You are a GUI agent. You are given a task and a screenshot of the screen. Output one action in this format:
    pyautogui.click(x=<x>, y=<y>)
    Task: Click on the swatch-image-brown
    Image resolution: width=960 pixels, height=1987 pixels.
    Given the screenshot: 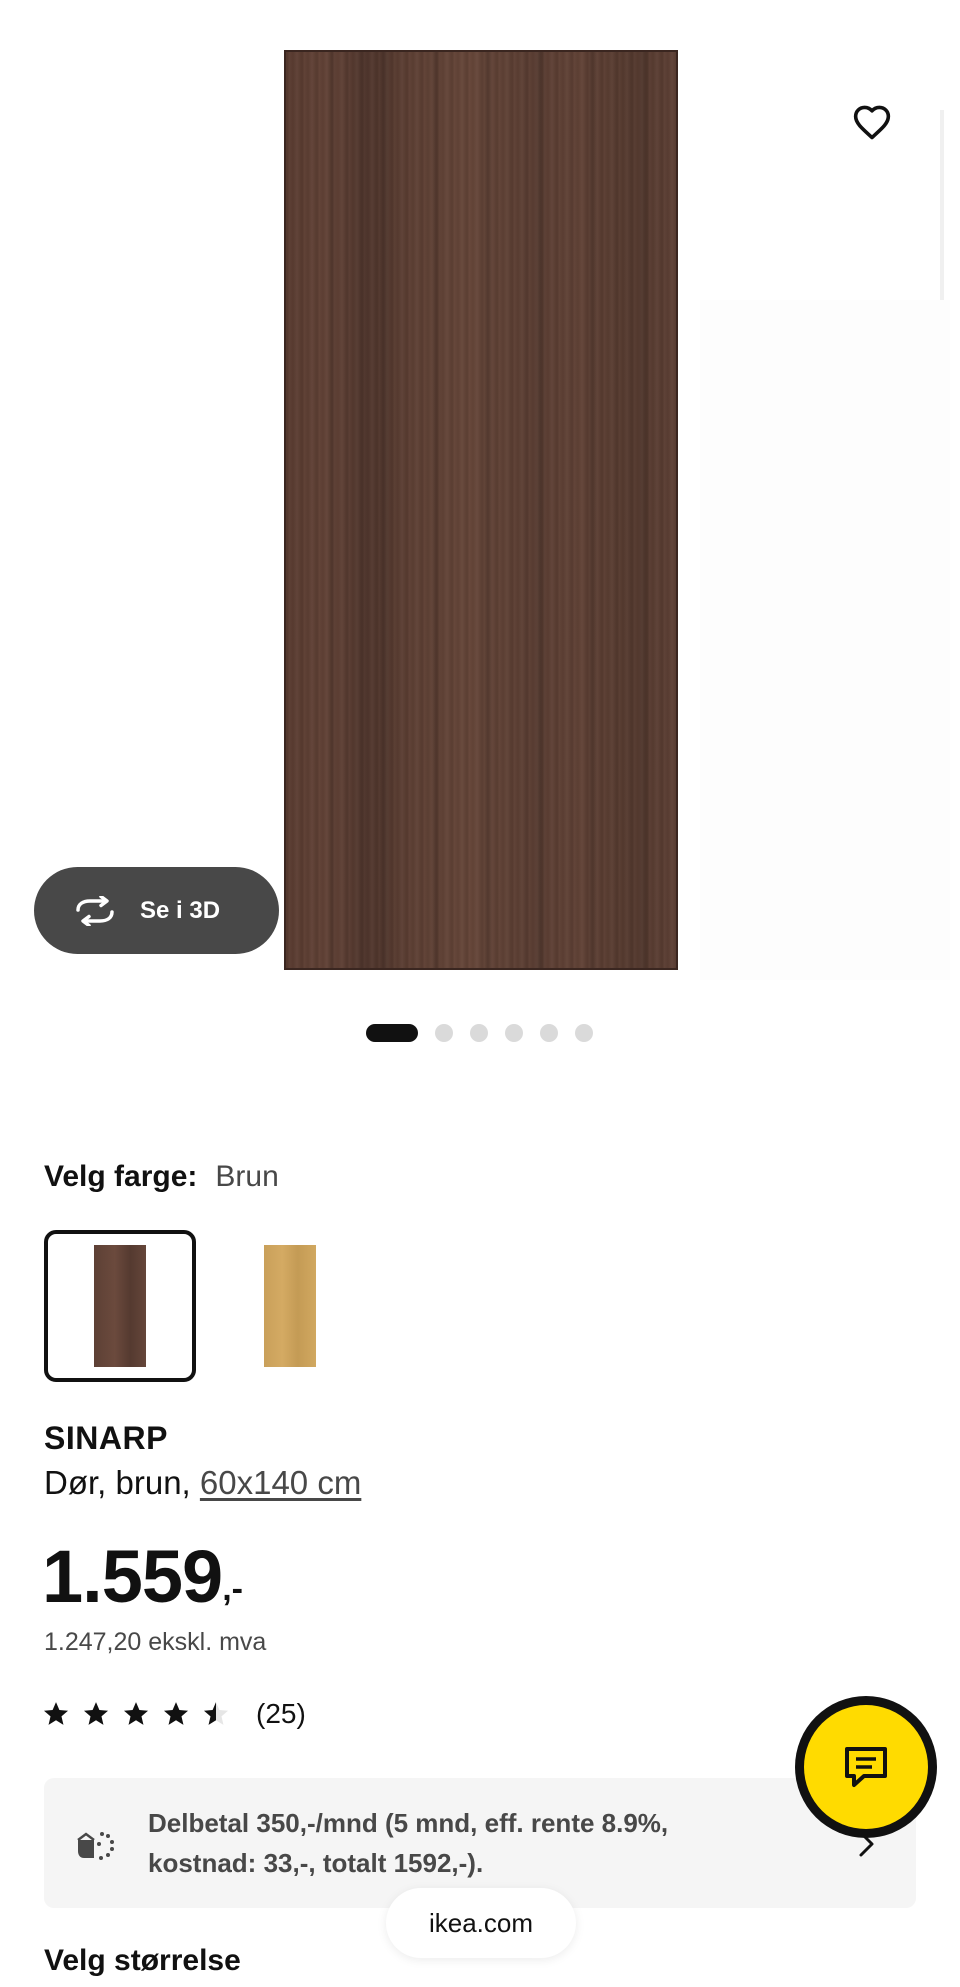 What is the action you would take?
    pyautogui.click(x=120, y=1306)
    